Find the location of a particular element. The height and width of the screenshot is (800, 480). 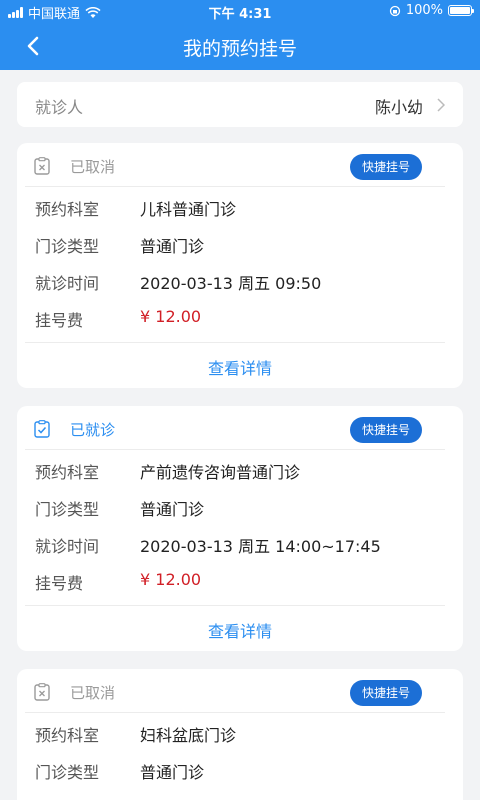

status-right: 100% is located at coordinates (431, 10).